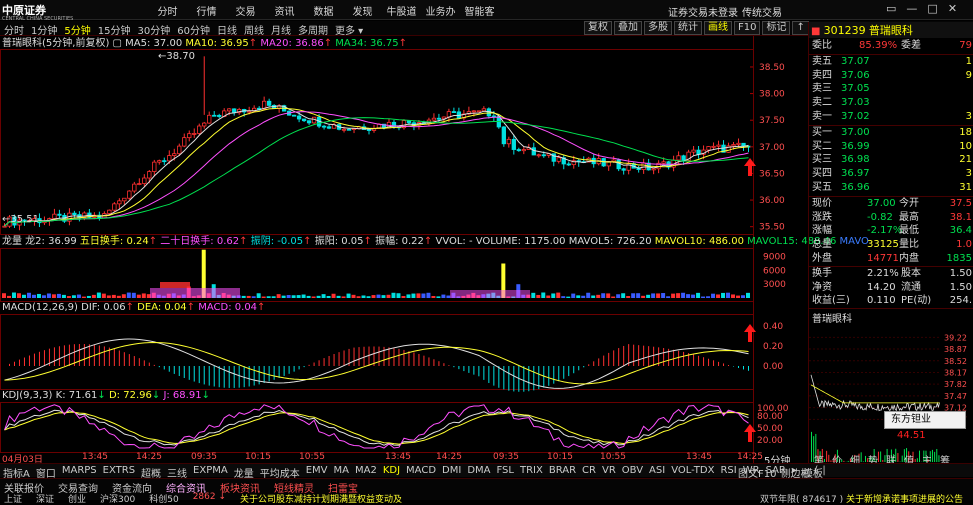  I want to click on ask-row: 卖五37.071, so click(891, 62).